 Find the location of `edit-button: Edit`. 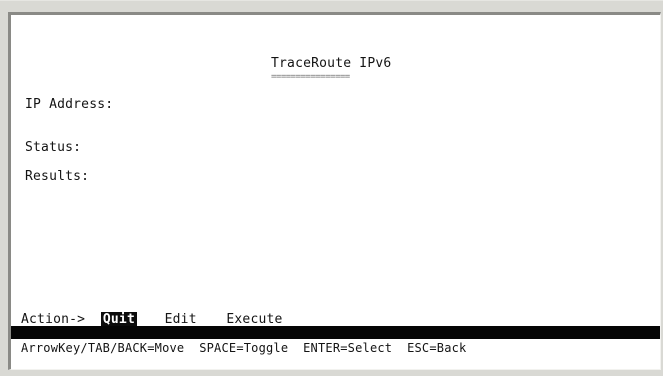

edit-button: Edit is located at coordinates (181, 319).